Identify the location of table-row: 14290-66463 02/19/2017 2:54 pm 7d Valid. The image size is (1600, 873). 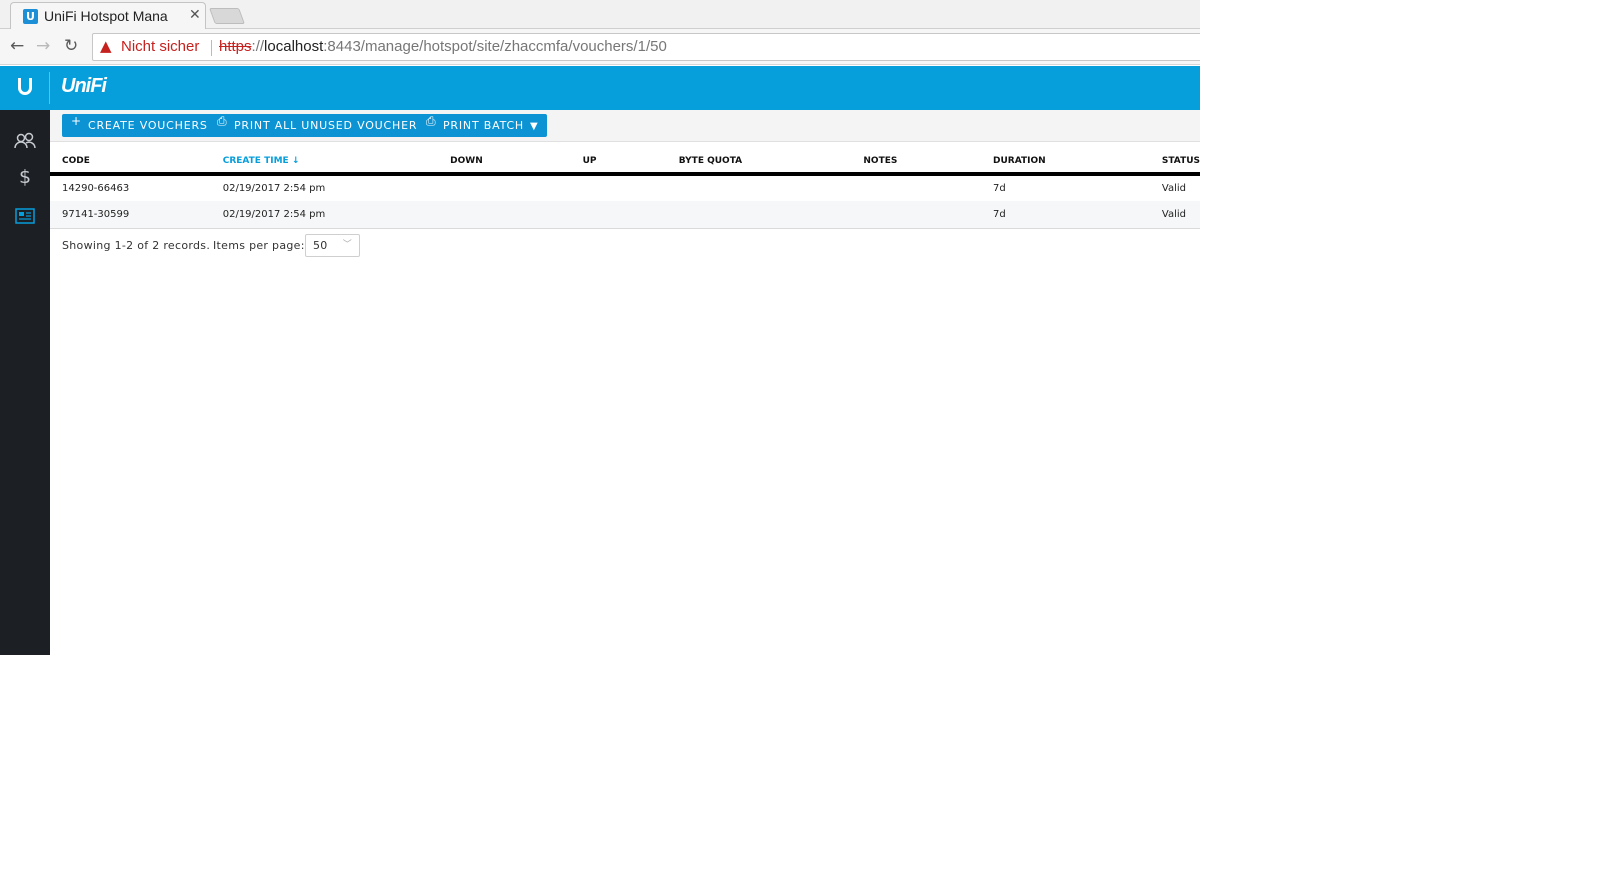
(625, 187).